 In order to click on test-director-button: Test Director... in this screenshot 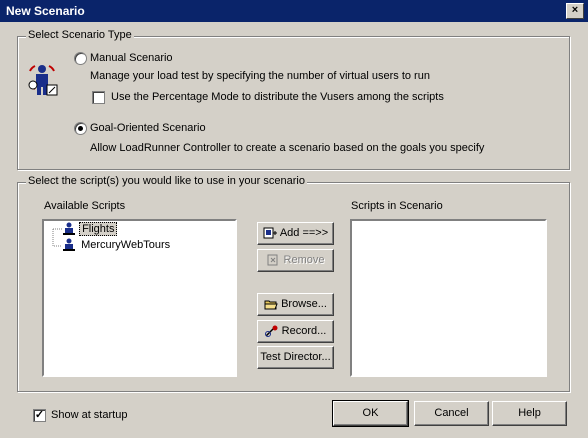, I will do `click(295, 357)`.